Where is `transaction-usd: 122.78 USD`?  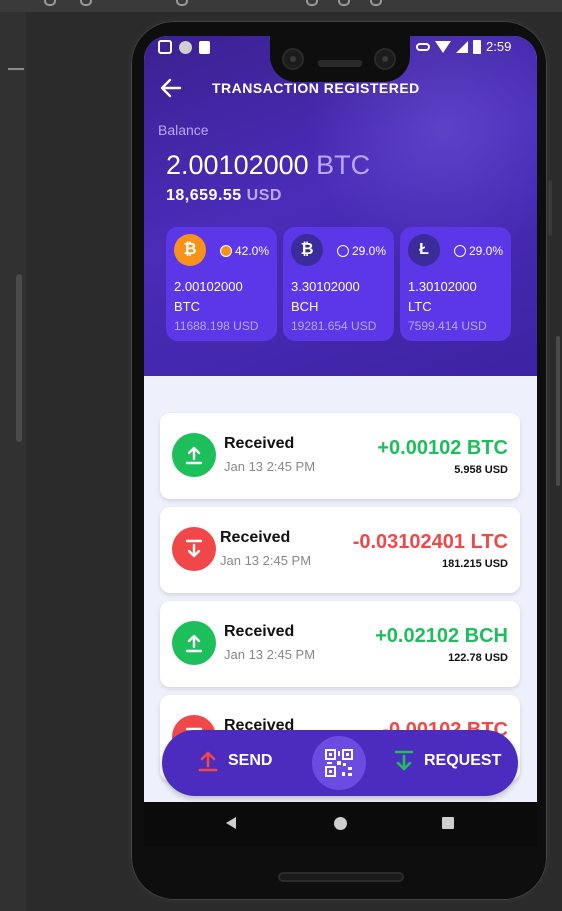 transaction-usd: 122.78 USD is located at coordinates (478, 658).